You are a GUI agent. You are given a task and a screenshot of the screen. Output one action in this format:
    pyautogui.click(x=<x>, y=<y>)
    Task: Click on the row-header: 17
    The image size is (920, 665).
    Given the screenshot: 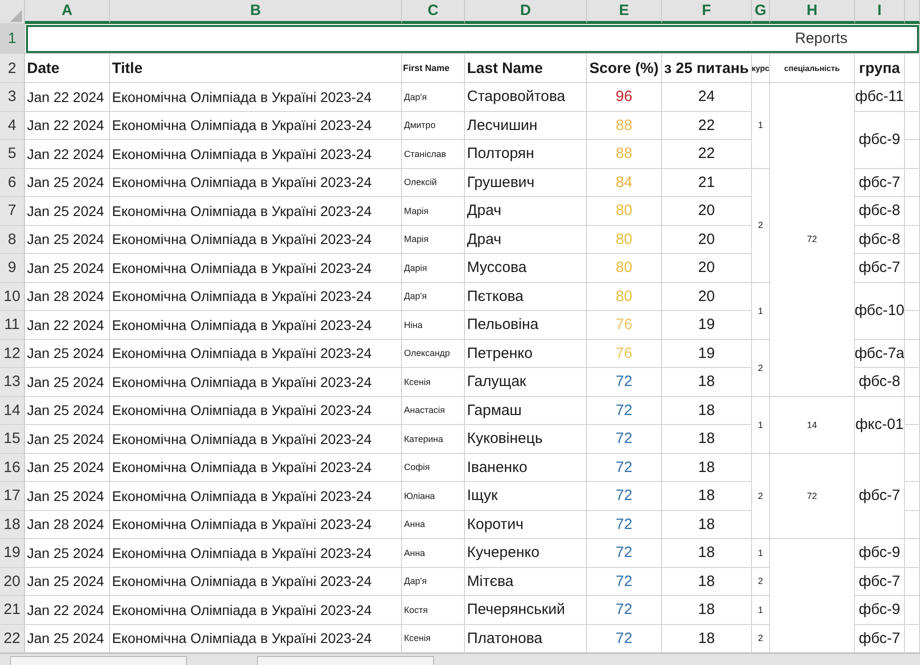 What is the action you would take?
    pyautogui.click(x=12, y=496)
    